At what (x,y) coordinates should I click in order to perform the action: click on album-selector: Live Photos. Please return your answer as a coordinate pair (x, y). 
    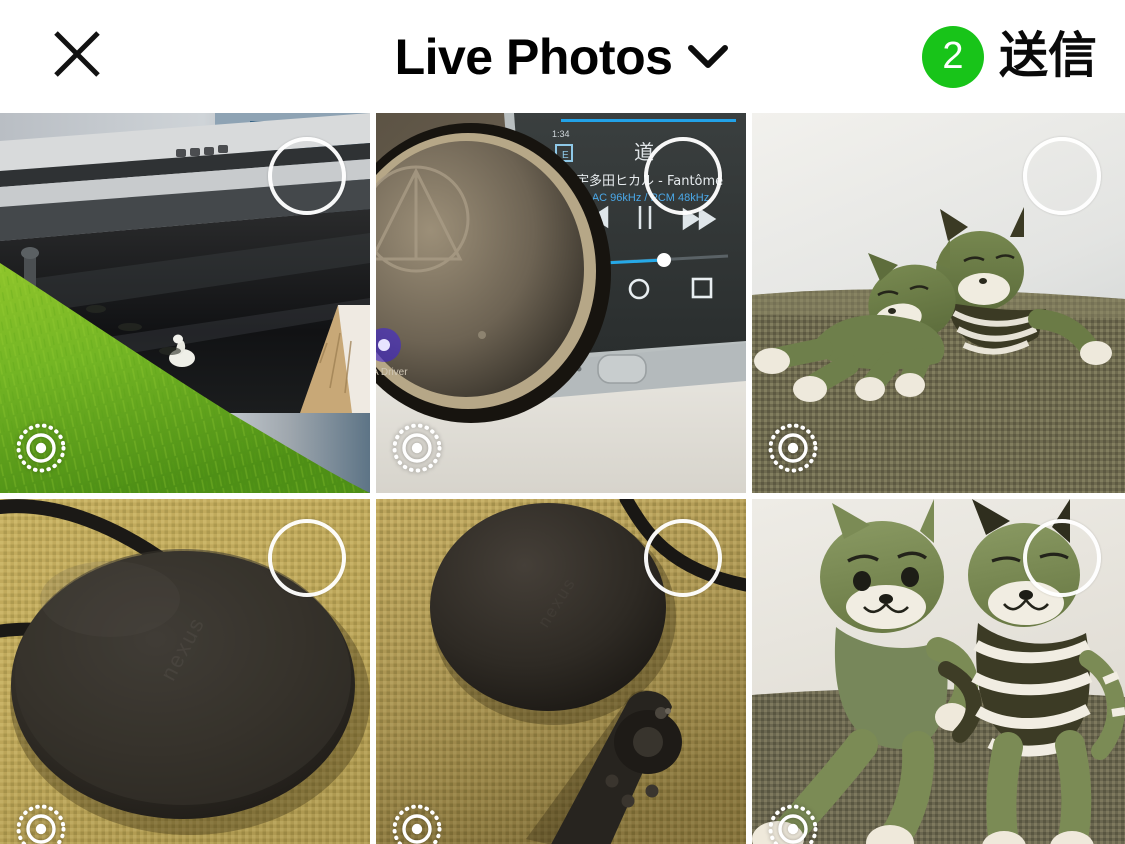
    Looking at the image, I should click on (563, 57).